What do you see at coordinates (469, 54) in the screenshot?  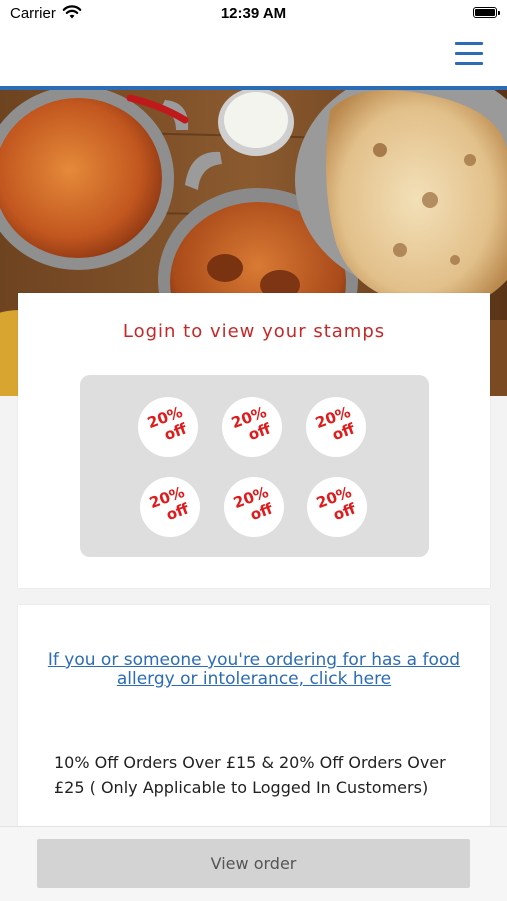 I see `hamburger-menu-icon` at bounding box center [469, 54].